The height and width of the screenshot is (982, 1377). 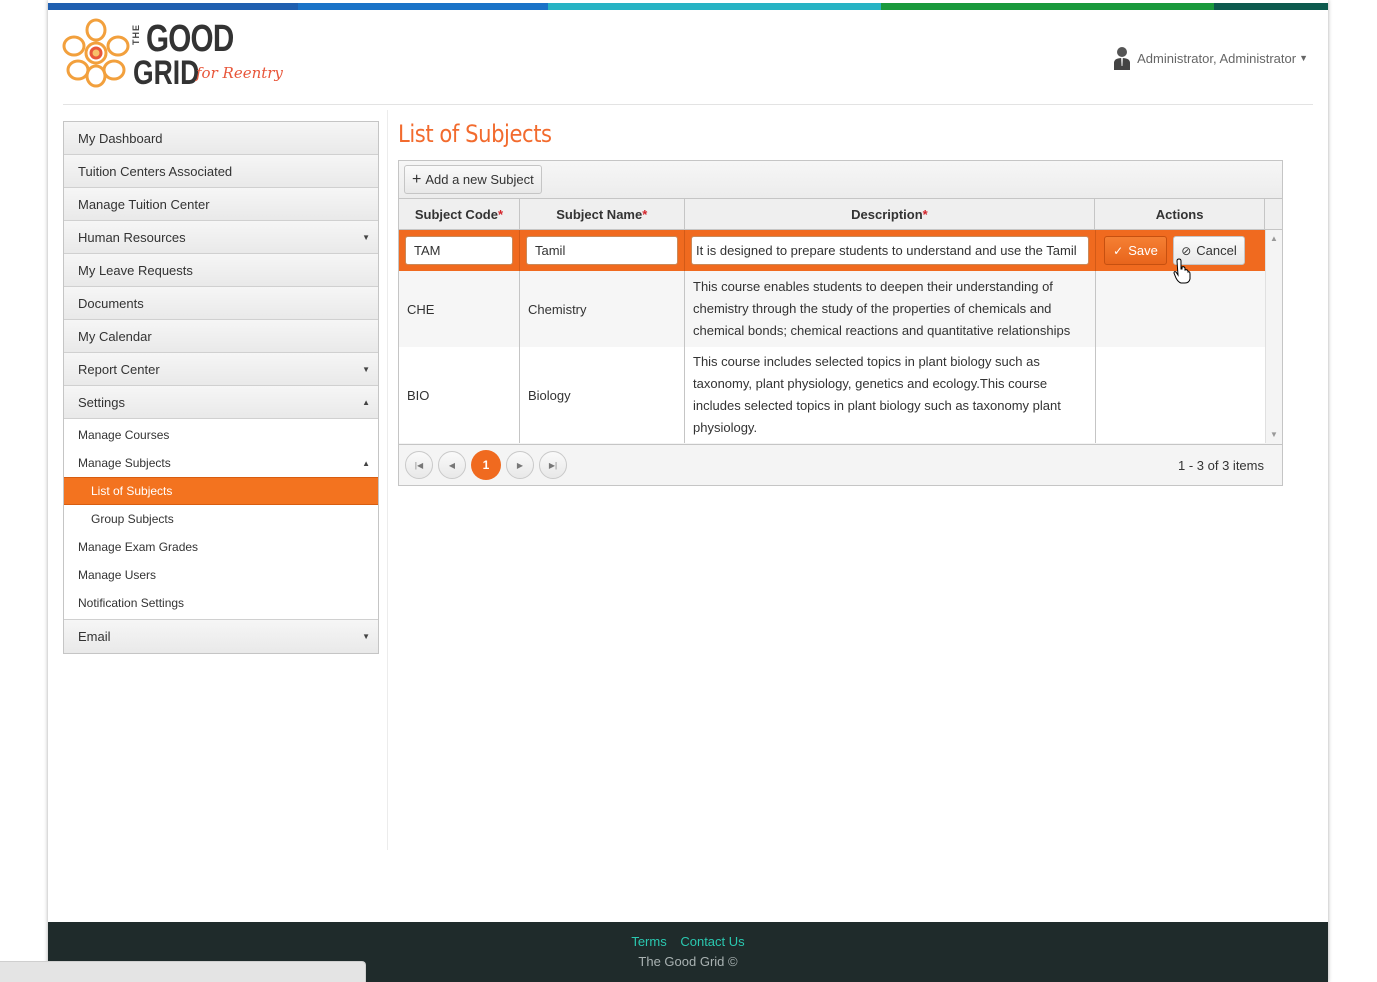 I want to click on sidebar-item-manage-tuition-center: Manage Tuition Center, so click(x=221, y=204).